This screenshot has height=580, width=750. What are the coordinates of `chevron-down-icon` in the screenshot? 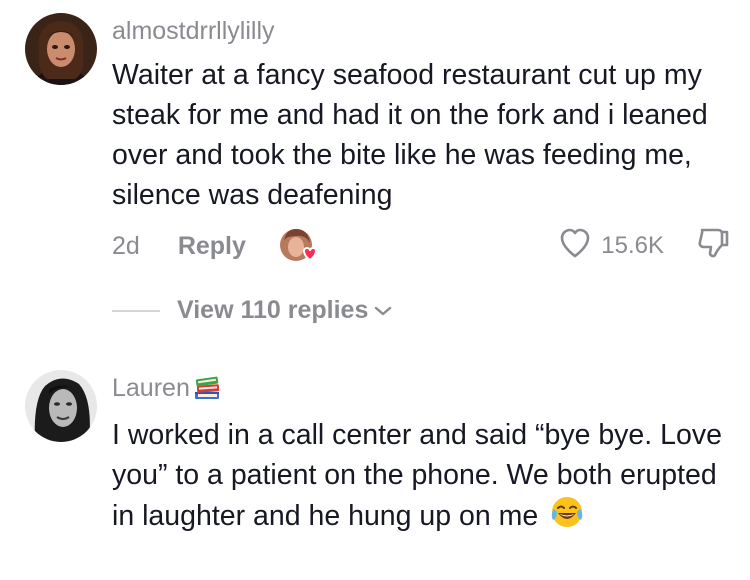 It's located at (383, 311).